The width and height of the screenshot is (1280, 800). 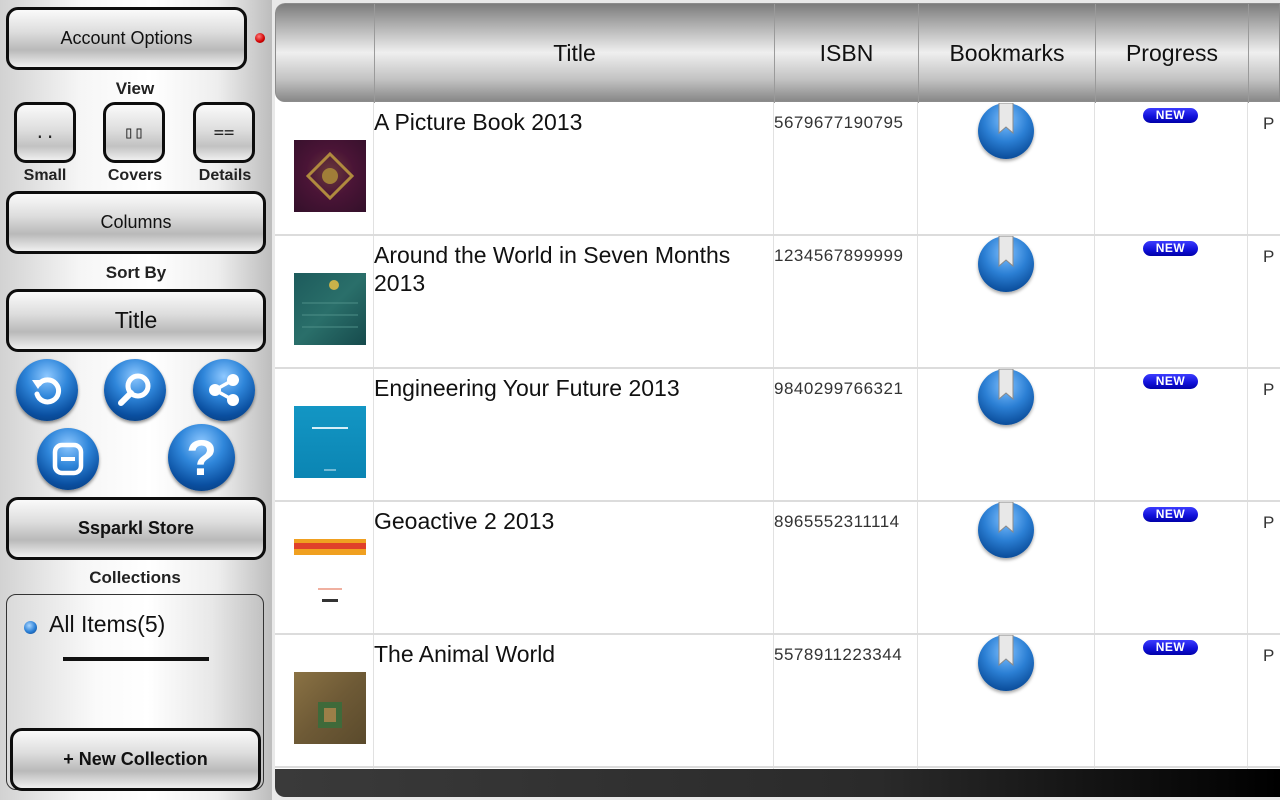 I want to click on book-title: A Picture Book 2013, so click(x=478, y=122).